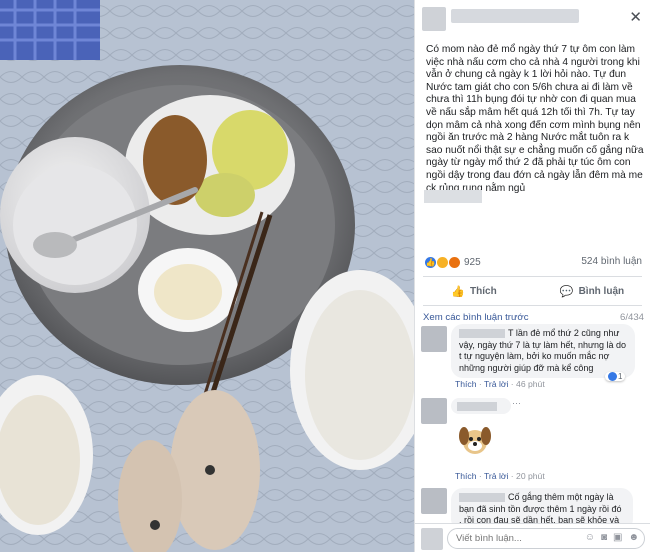  I want to click on sticker-icon: ☻, so click(633, 537).